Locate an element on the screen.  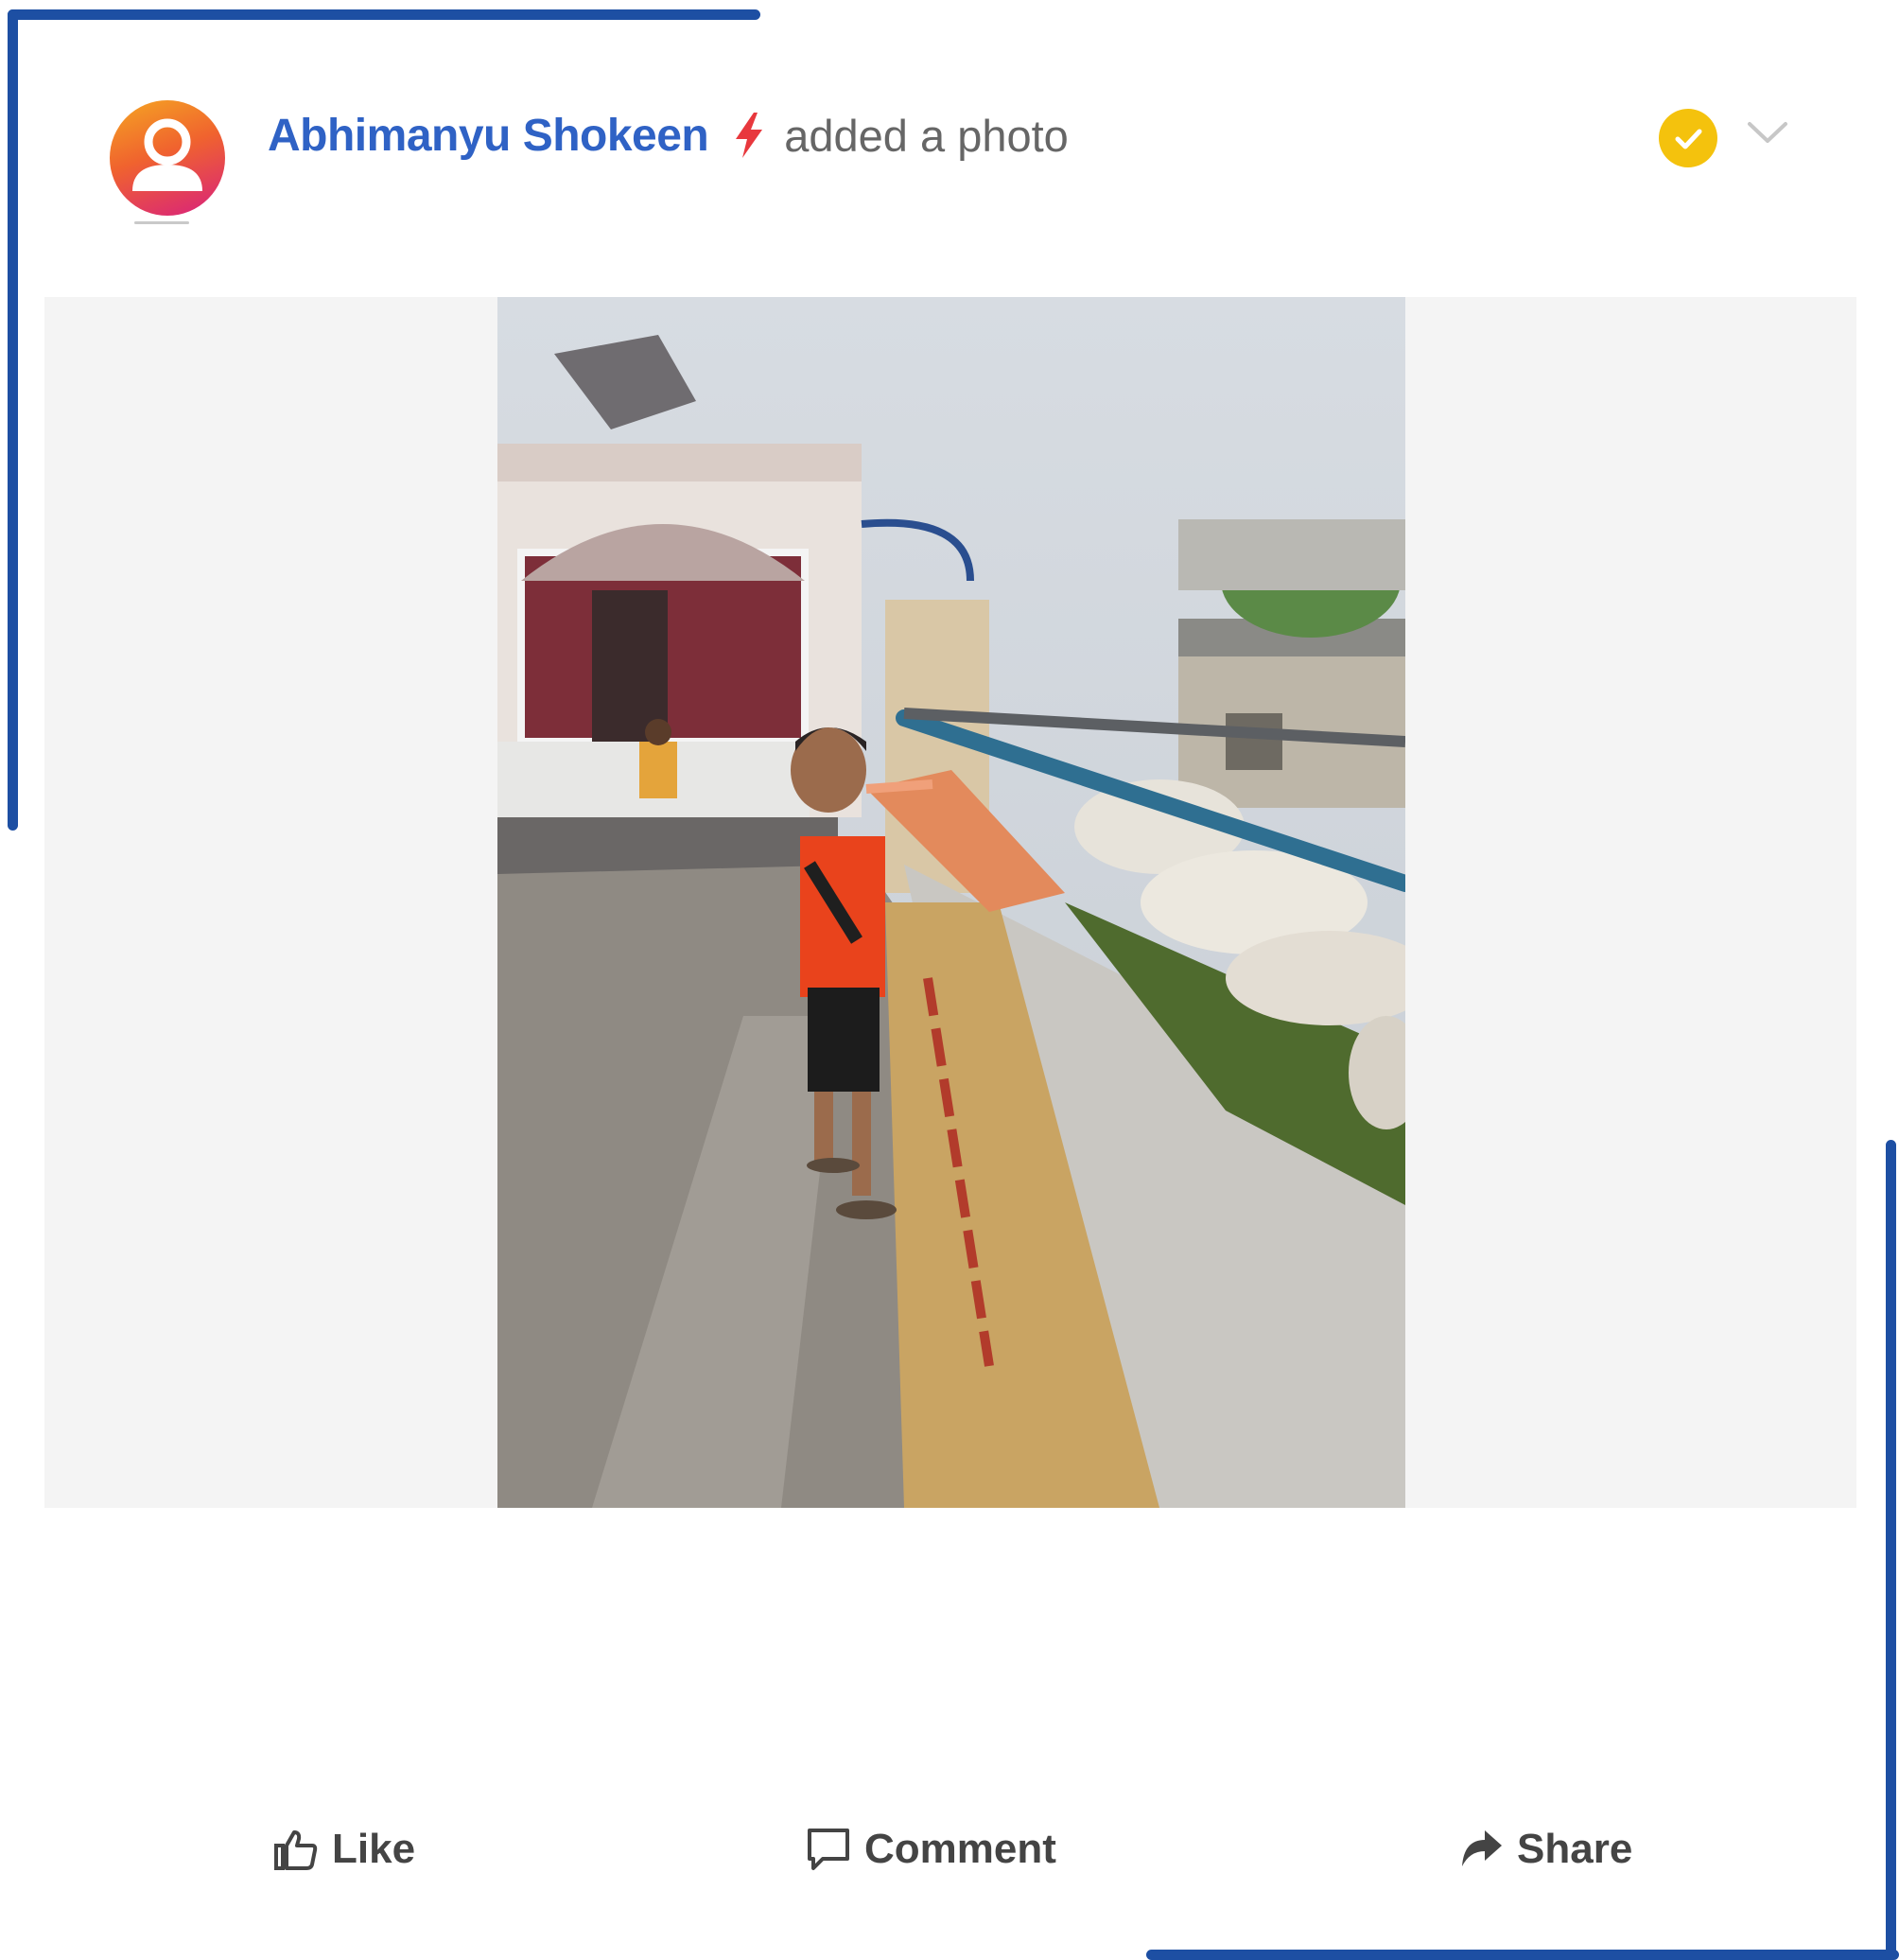
share-label: Share is located at coordinates (1575, 1849).